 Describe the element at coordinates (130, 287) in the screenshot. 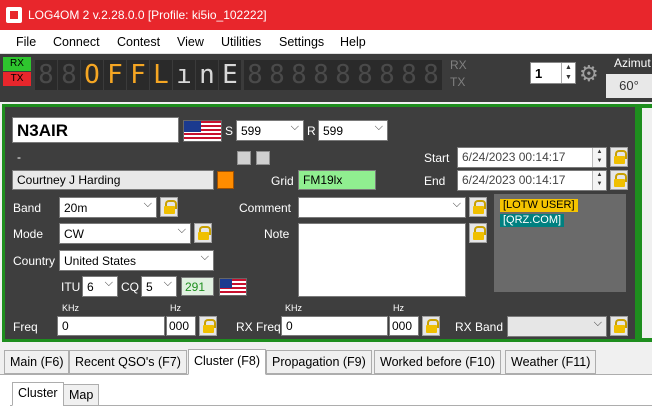

I see `cq-label: CQ` at that location.